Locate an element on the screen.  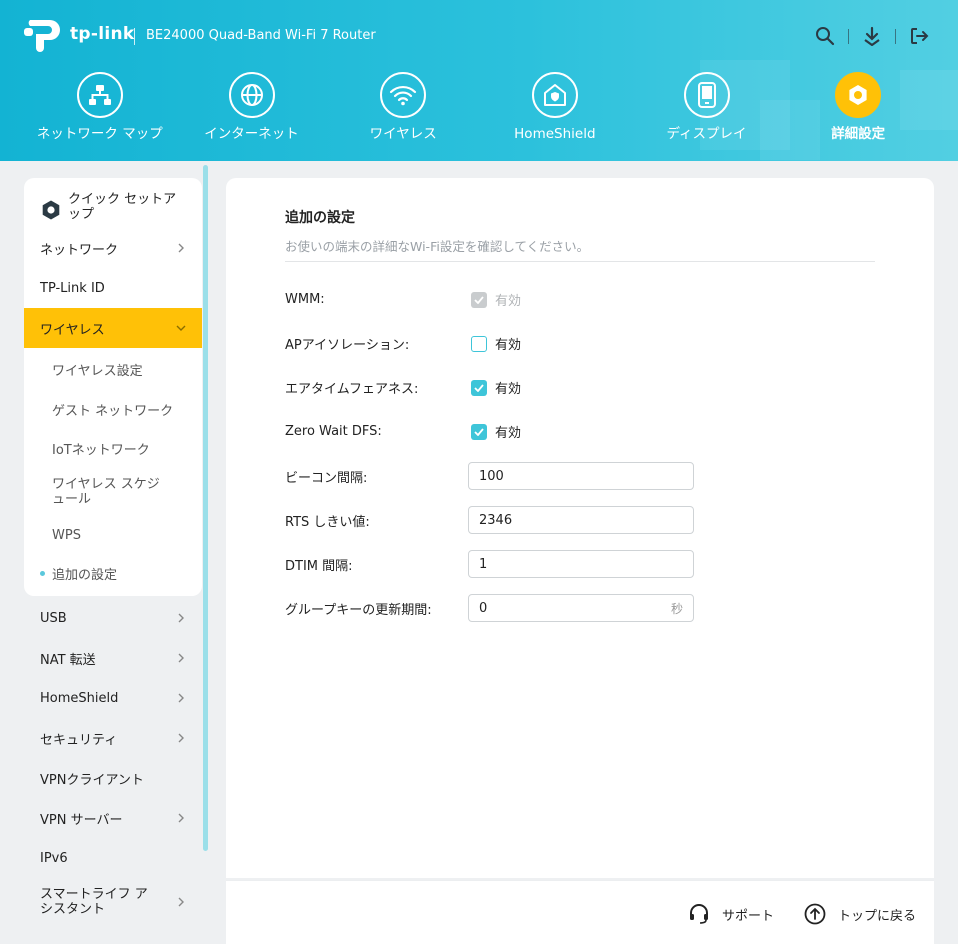
sidebar-subitem-wireless-schedule: ワイヤレス スケジュール is located at coordinates (104, 492).